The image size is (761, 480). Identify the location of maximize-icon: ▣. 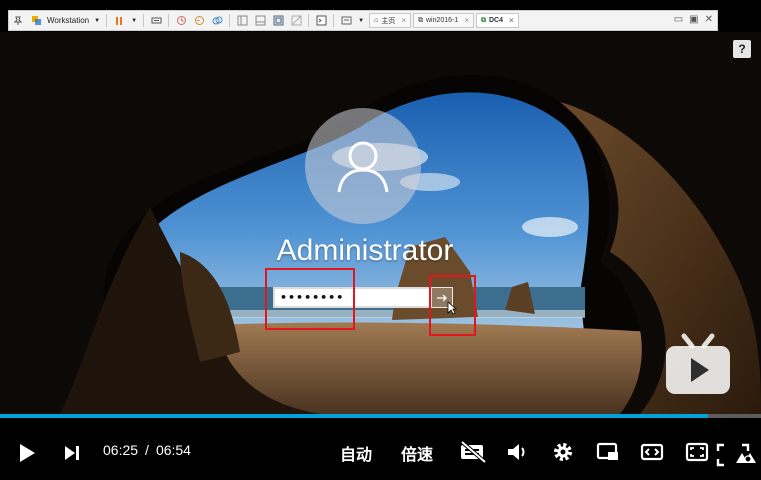
(693, 19).